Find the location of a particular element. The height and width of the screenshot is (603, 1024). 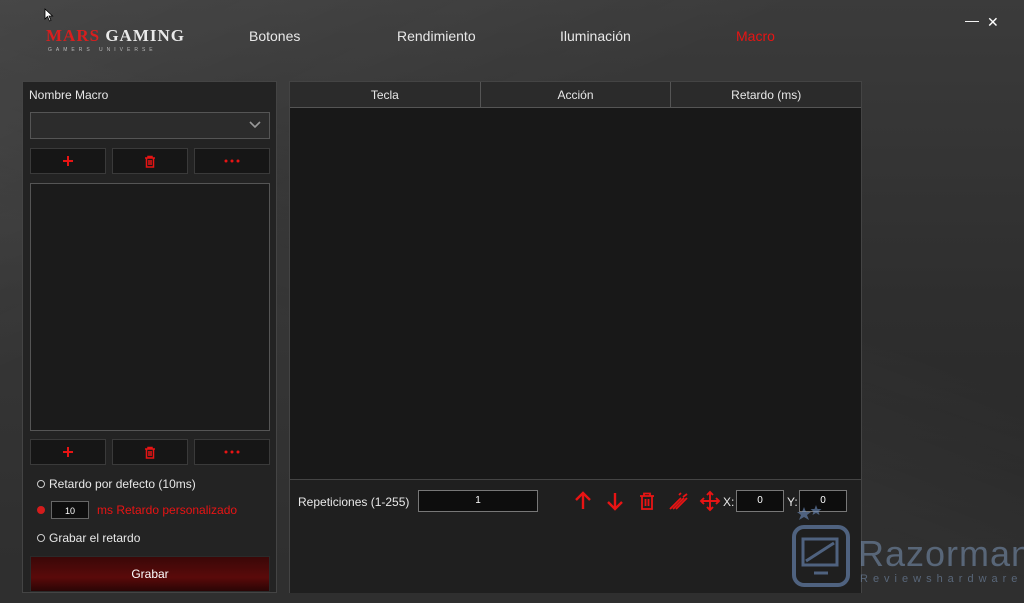

record-delay-radio is located at coordinates (41, 538).